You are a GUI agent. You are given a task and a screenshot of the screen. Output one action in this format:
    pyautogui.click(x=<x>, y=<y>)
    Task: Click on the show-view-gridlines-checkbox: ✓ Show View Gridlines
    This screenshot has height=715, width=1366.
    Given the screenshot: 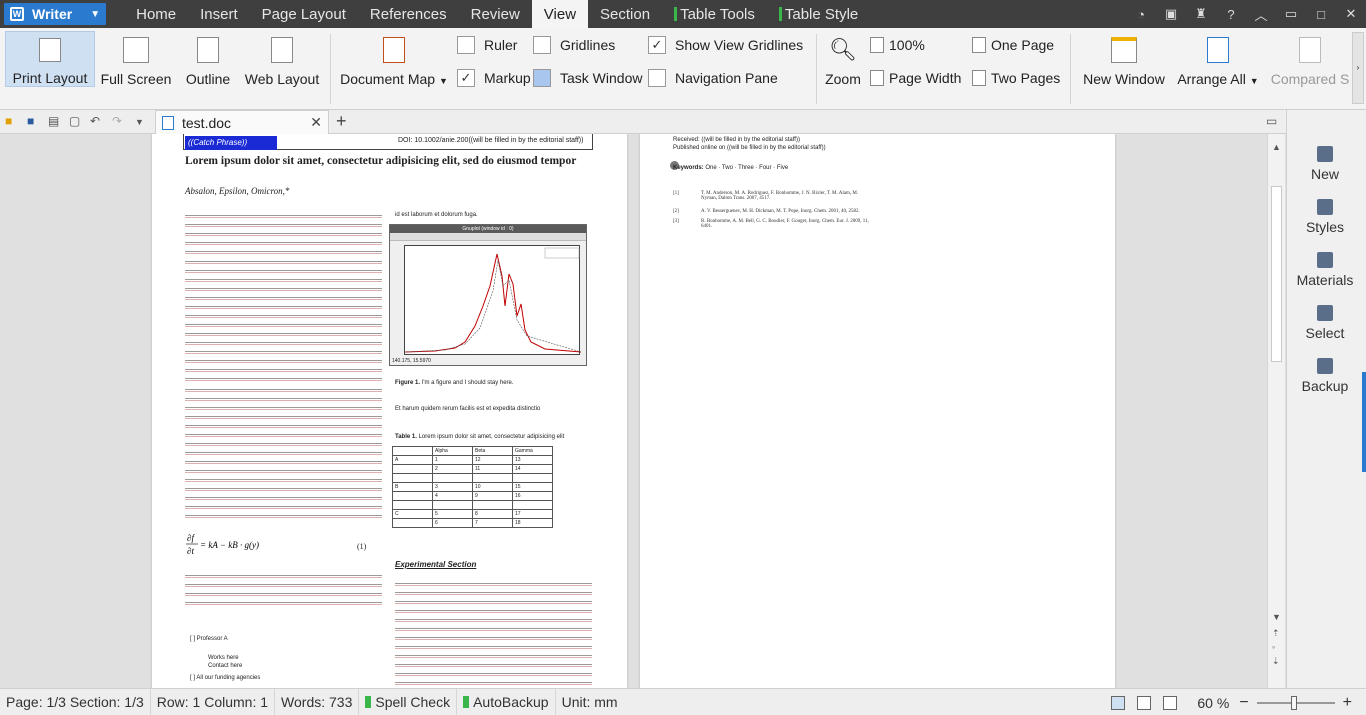 What is the action you would take?
    pyautogui.click(x=725, y=45)
    